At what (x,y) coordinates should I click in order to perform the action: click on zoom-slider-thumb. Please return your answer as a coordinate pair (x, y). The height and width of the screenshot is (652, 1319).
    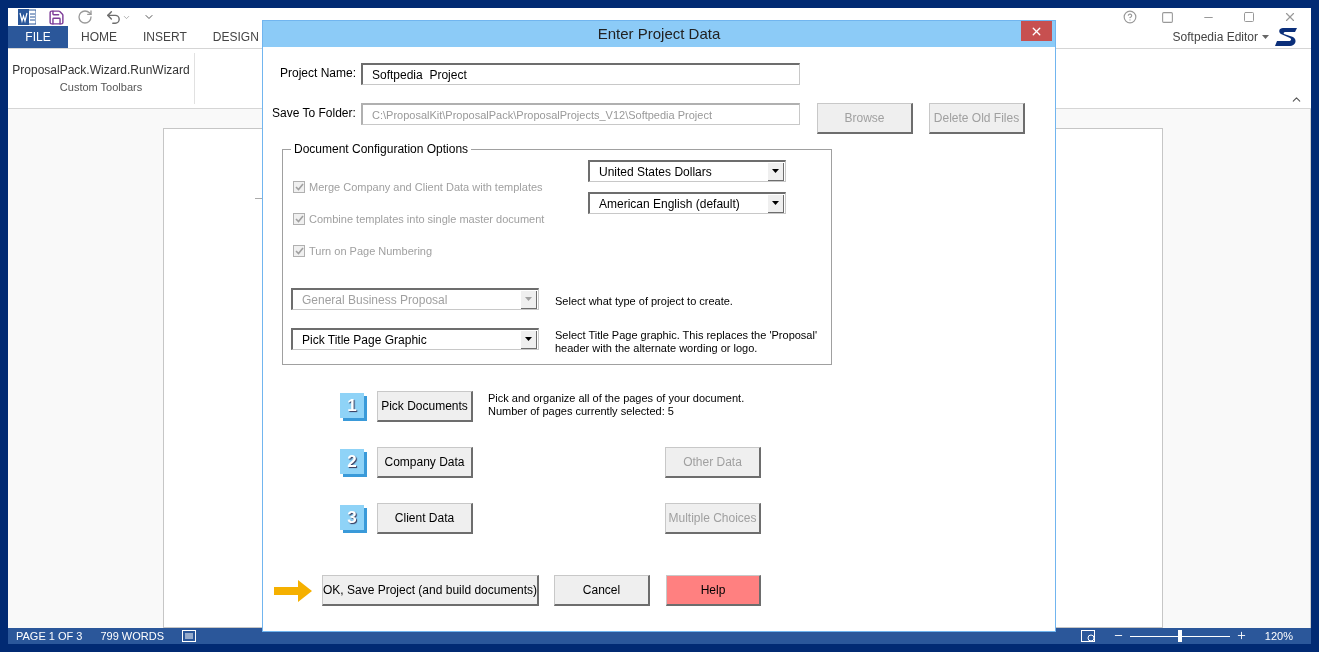
    Looking at the image, I should click on (1179, 635).